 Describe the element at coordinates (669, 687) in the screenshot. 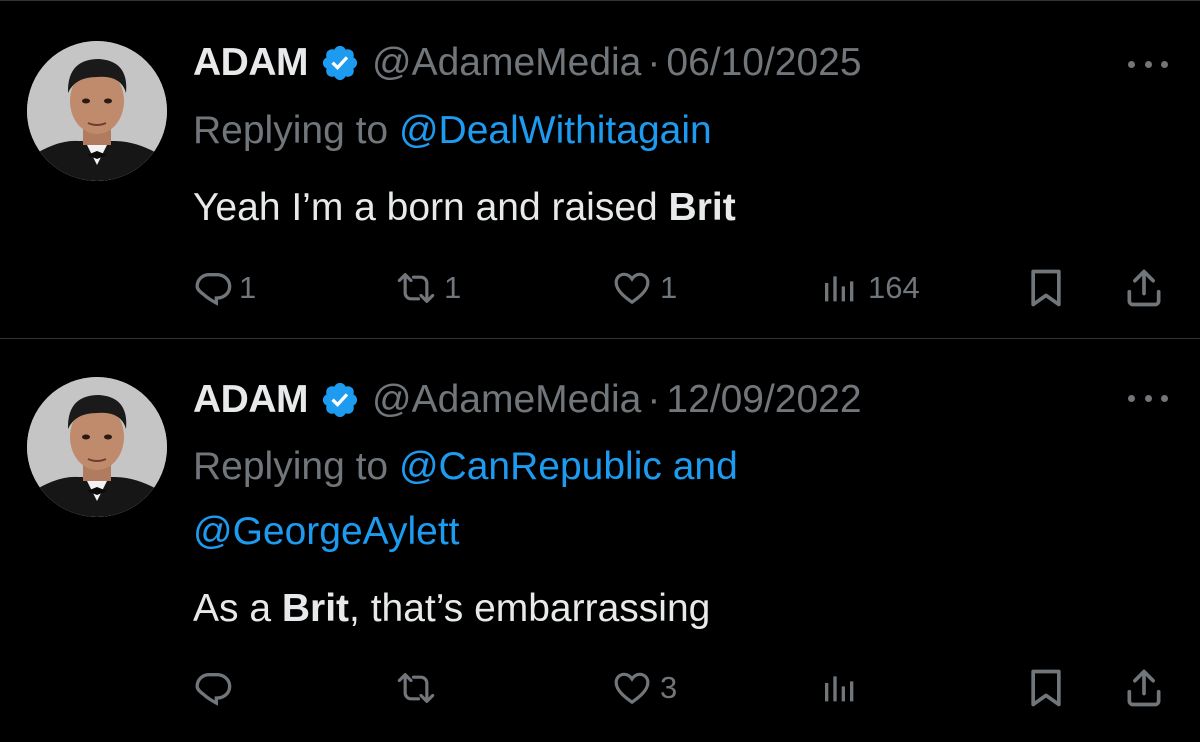

I see `like-count: 3` at that location.